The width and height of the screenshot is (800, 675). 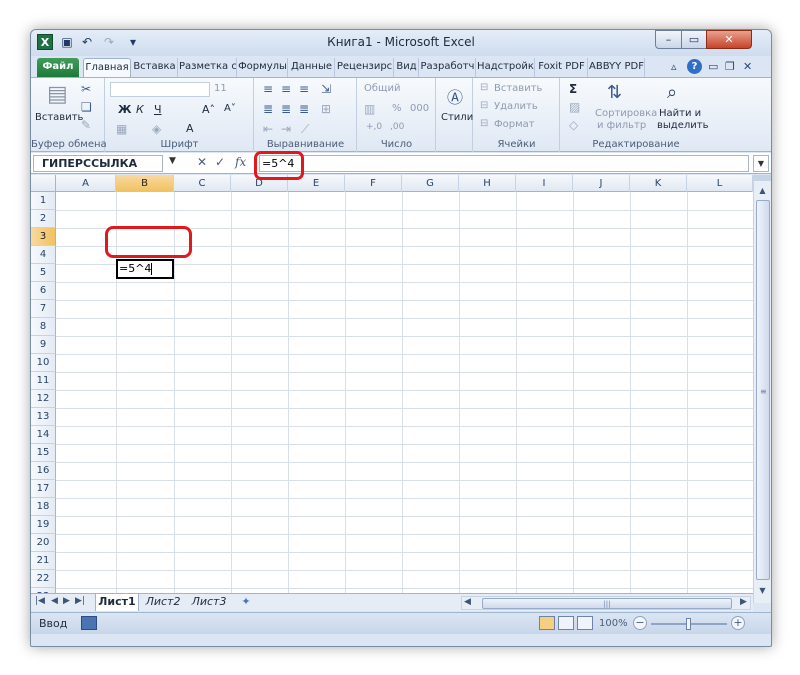 I want to click on autosum-button: Σ, so click(x=573, y=89).